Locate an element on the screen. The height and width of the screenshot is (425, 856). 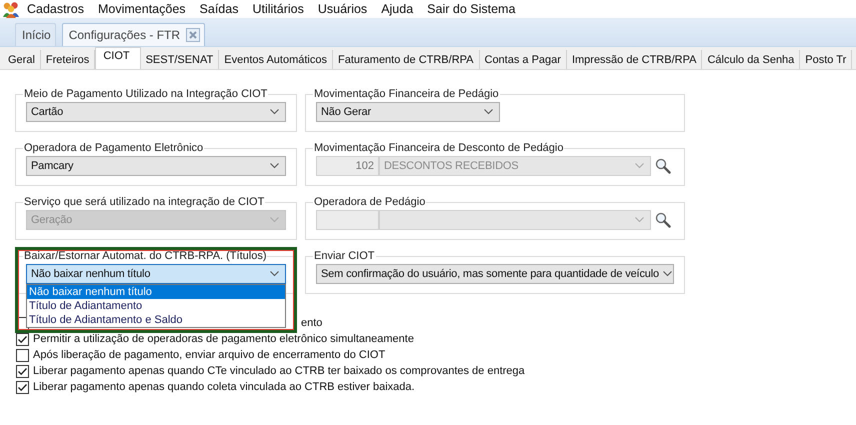
tab: Contas a Pagar is located at coordinates (523, 59).